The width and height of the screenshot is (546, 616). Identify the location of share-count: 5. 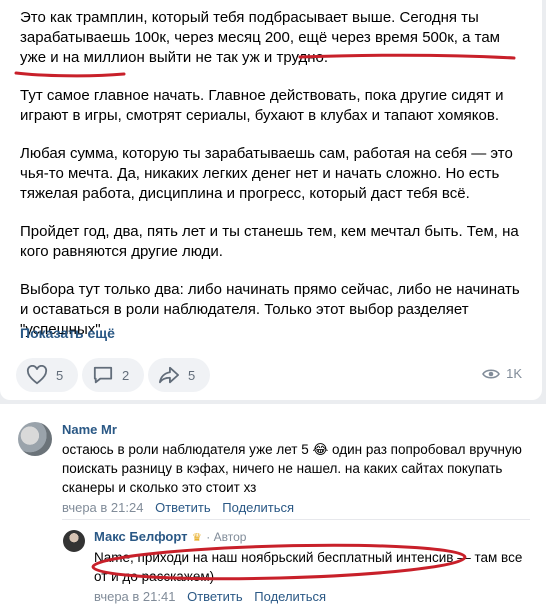
(192, 375).